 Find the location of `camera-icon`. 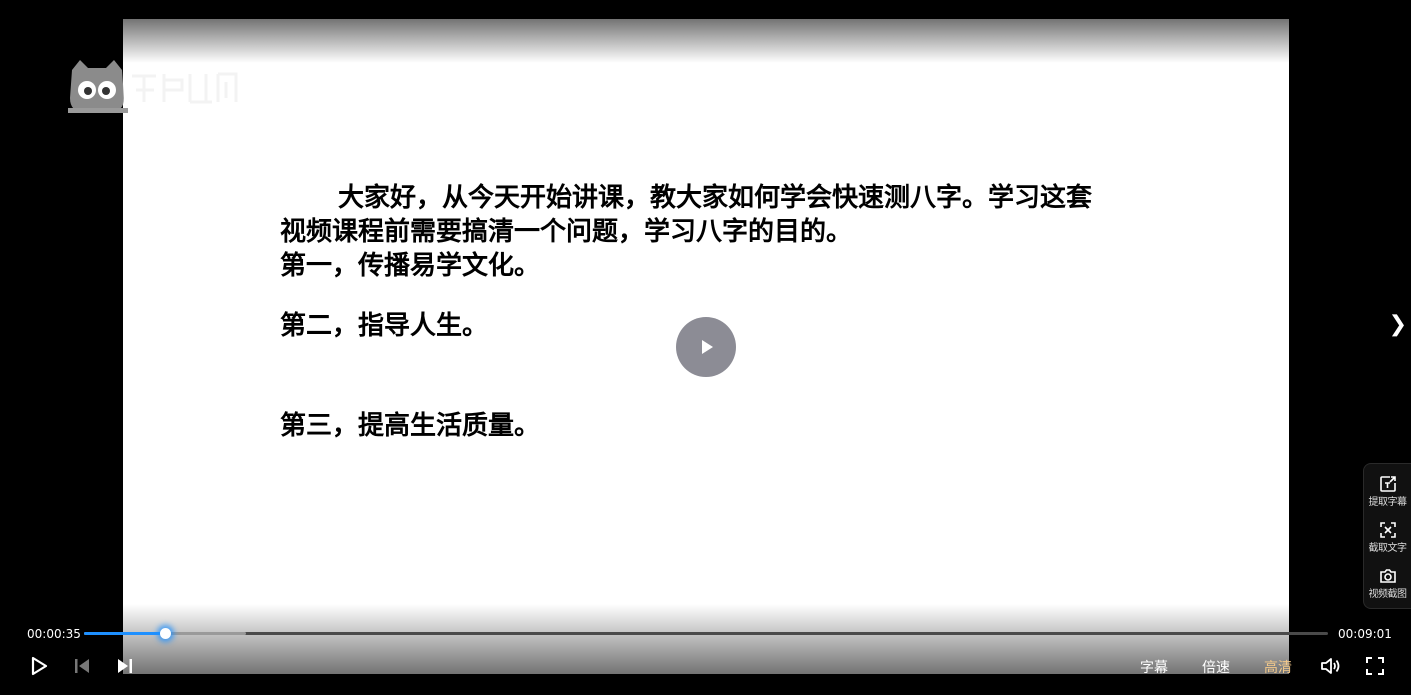

camera-icon is located at coordinates (1387, 576).